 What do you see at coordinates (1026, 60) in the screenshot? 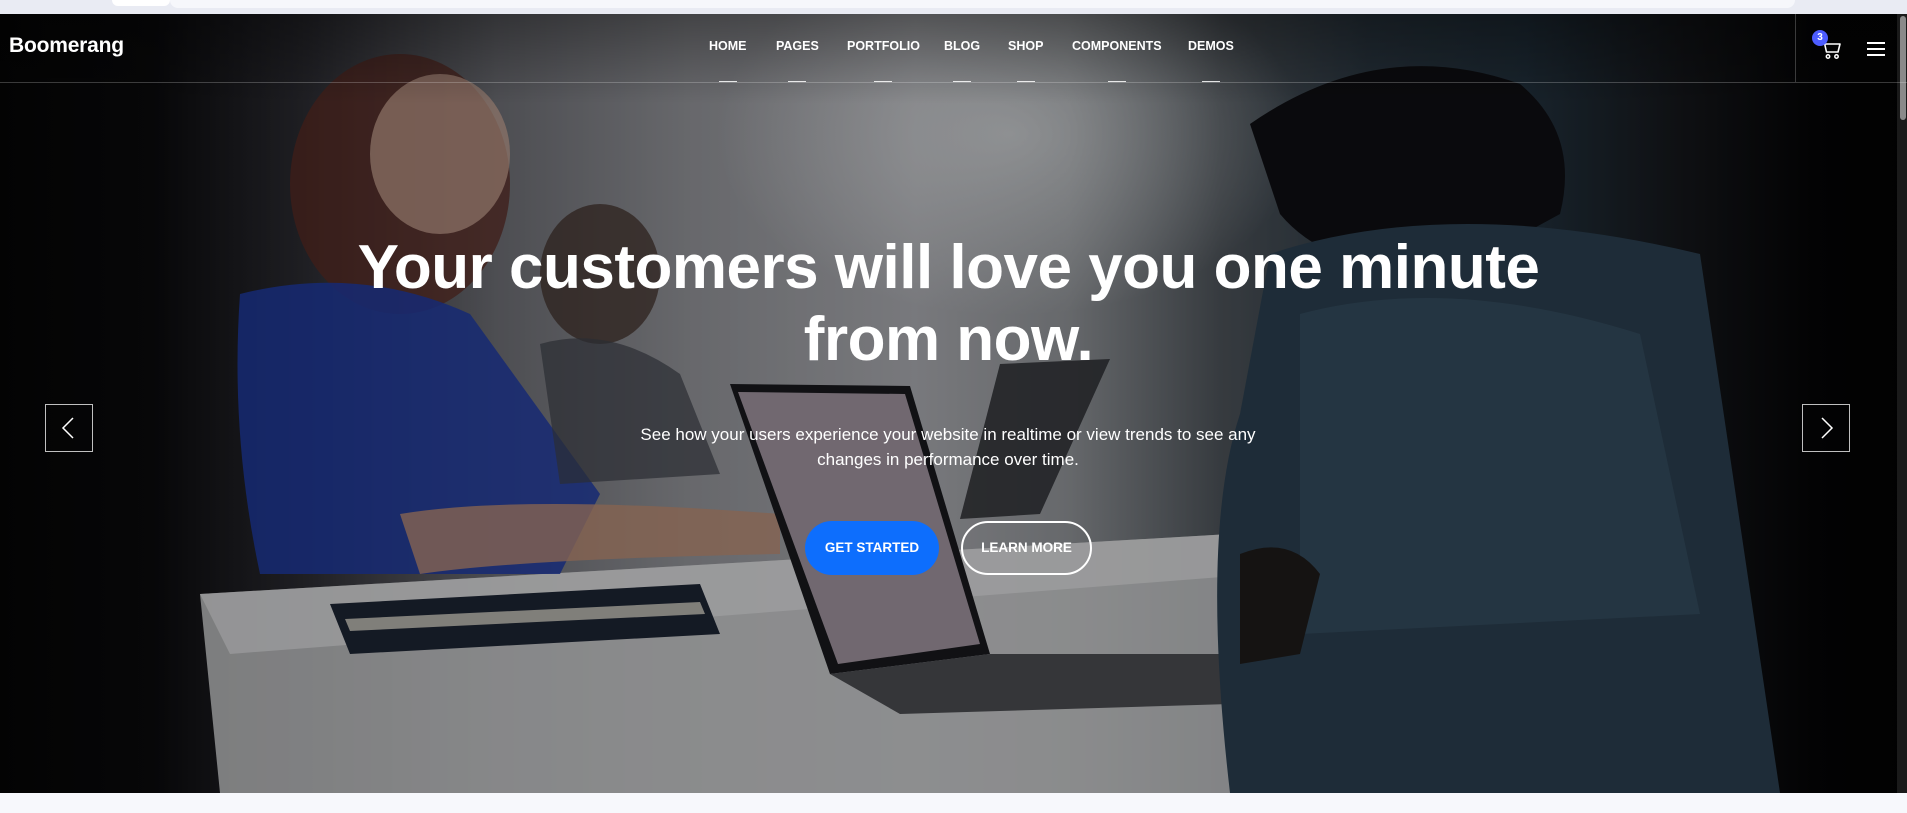
I see `nav-item-shop: SHOP` at bounding box center [1026, 60].